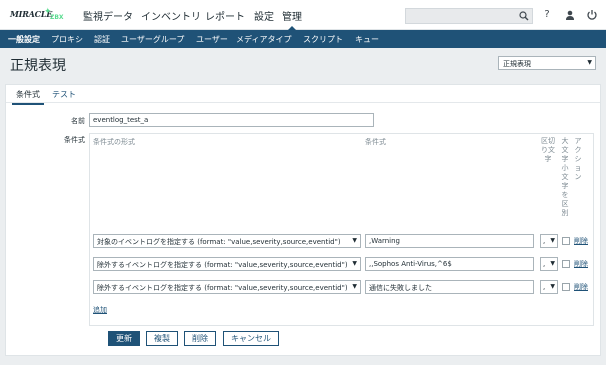  Describe the element at coordinates (225, 15) in the screenshot. I see `nav-reports: レポート` at that location.